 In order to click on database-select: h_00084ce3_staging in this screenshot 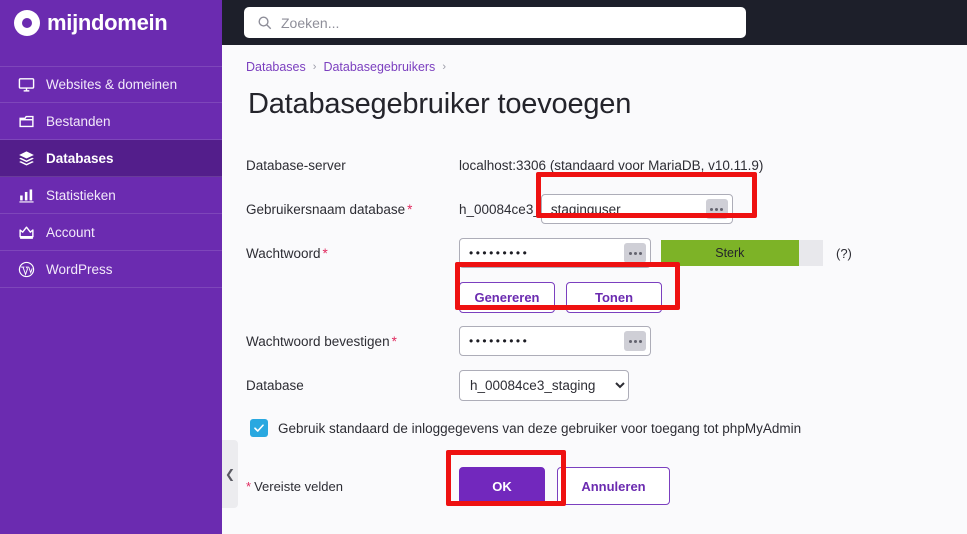, I will do `click(544, 385)`.